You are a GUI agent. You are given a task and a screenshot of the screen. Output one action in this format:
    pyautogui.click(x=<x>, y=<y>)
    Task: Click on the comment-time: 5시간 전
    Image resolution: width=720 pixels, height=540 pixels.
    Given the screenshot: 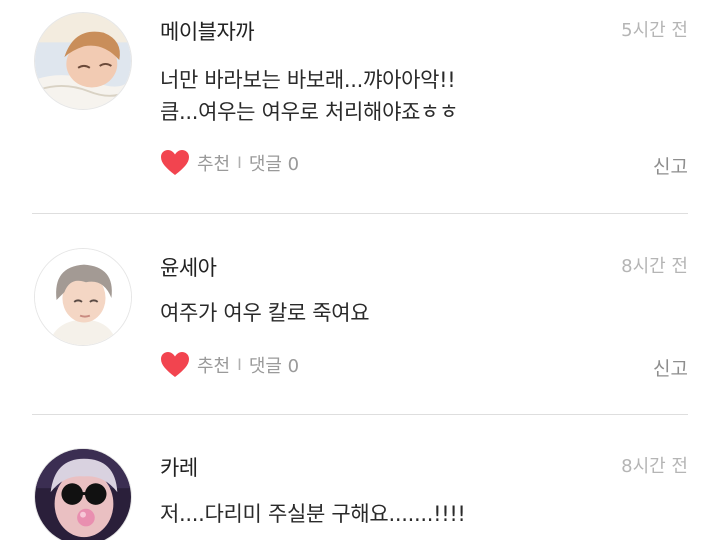 What is the action you would take?
    pyautogui.click(x=654, y=30)
    